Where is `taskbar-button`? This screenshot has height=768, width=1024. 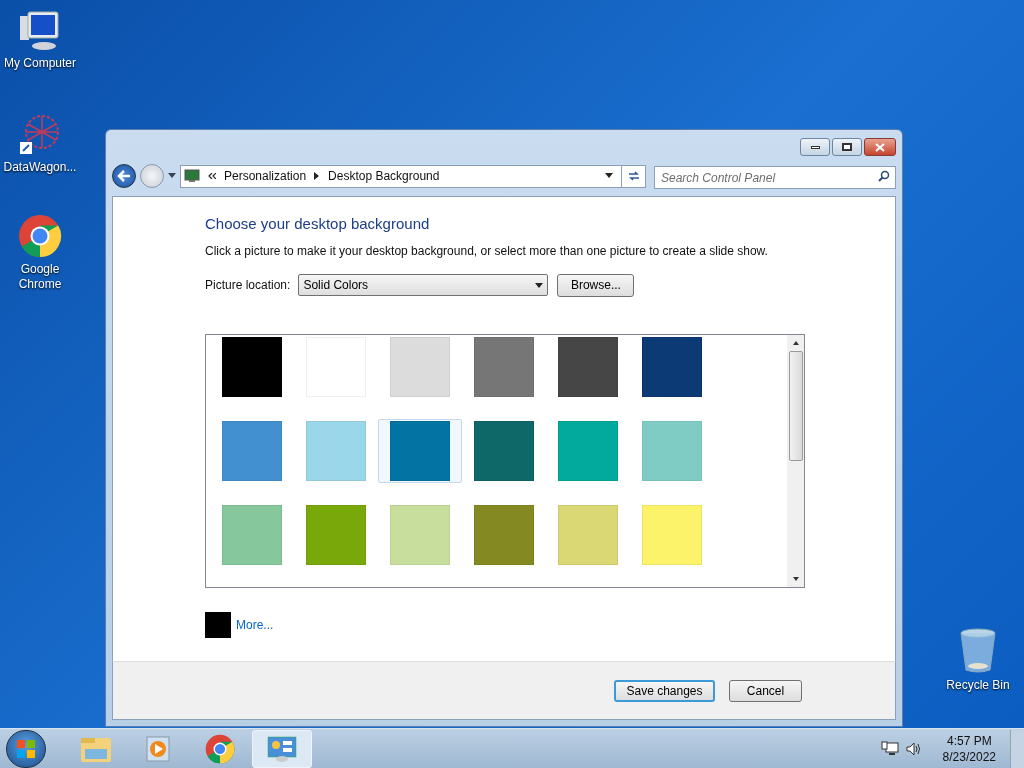
taskbar-button is located at coordinates (282, 748).